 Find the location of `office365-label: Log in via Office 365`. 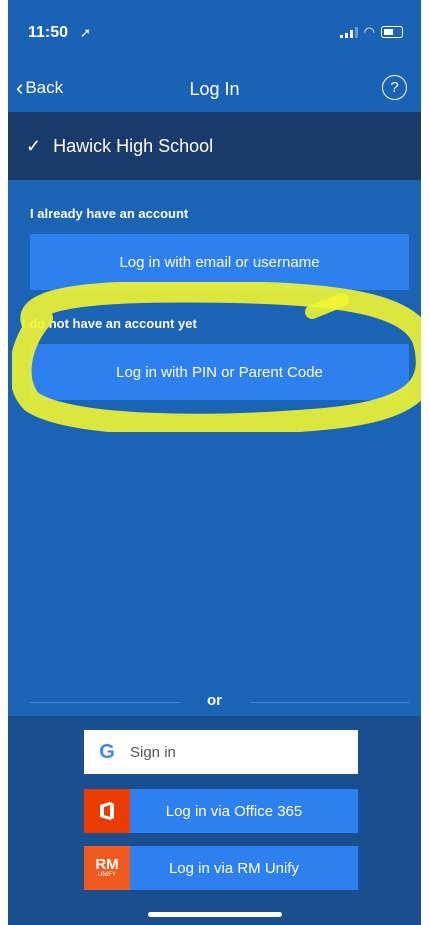

office365-label: Log in via Office 365 is located at coordinates (234, 811).